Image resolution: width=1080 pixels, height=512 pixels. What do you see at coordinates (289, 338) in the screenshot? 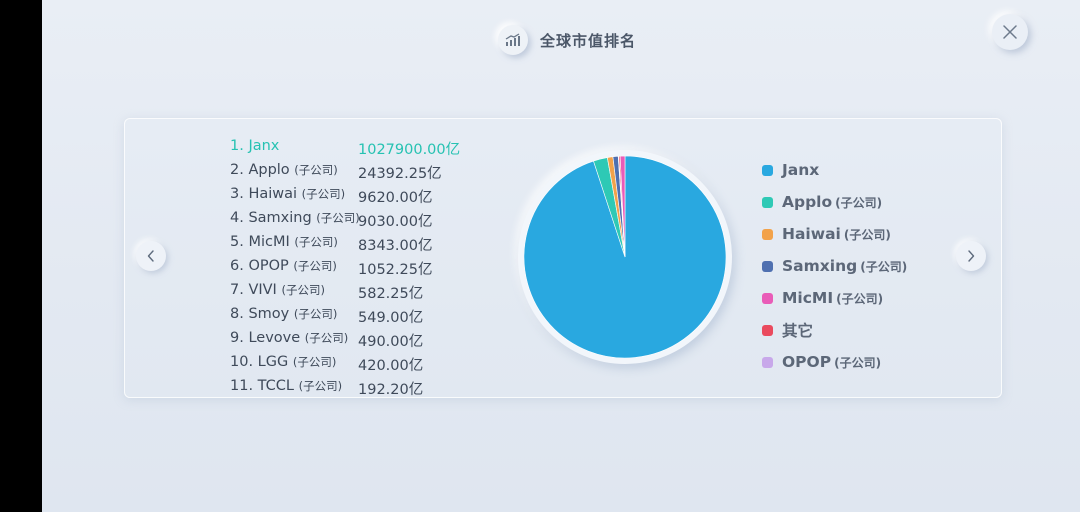
I see `ranking-name: 9. Levove (子公司)` at bounding box center [289, 338].